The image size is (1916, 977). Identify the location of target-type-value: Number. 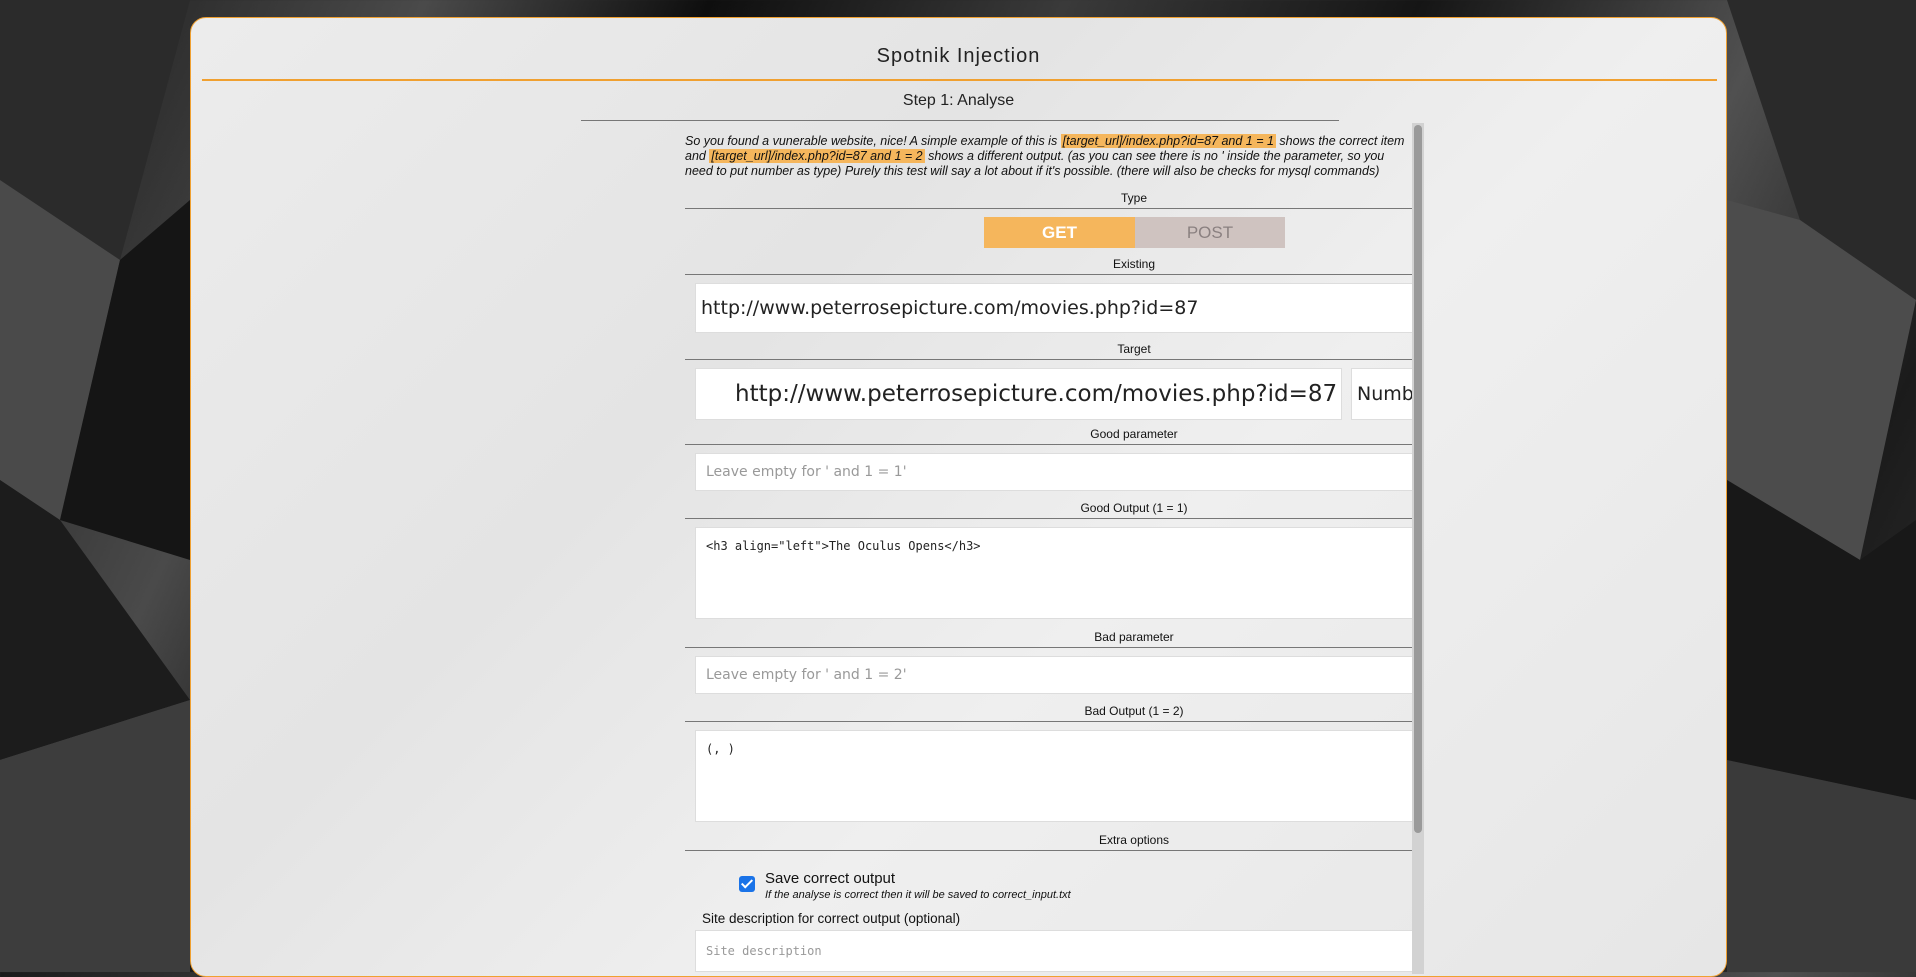
(1386, 394).